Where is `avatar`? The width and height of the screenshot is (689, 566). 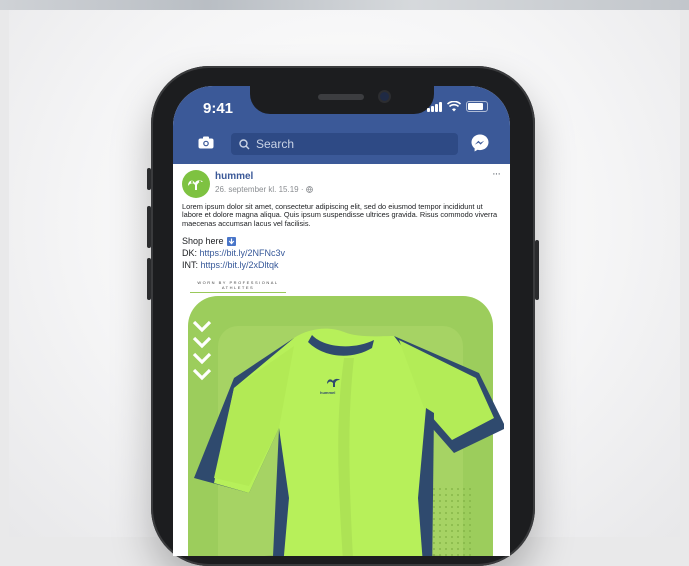
avatar is located at coordinates (196, 184).